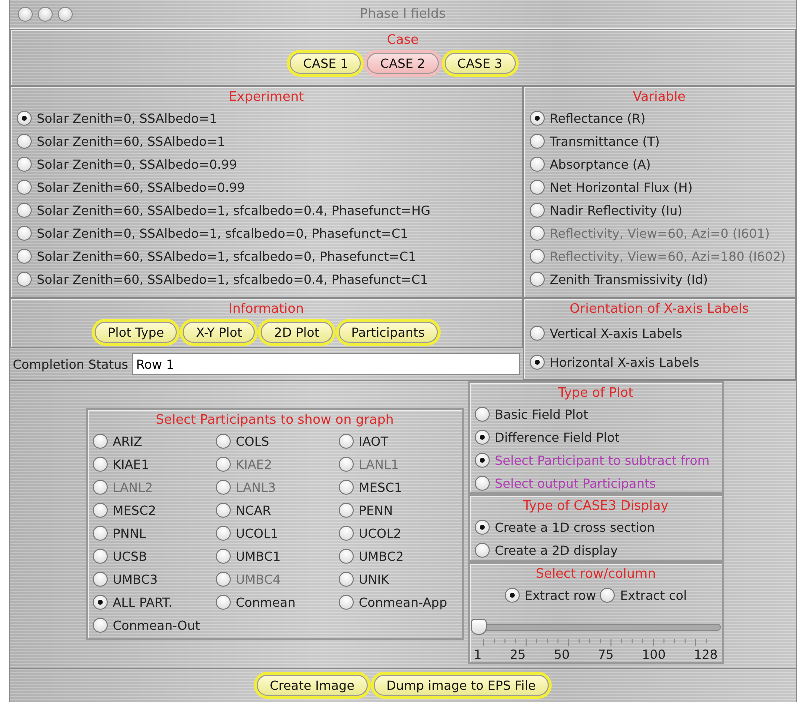 The height and width of the screenshot is (702, 799). Describe the element at coordinates (629, 279) in the screenshot. I see `option-label: Zenith Transmissivity (Id)` at that location.